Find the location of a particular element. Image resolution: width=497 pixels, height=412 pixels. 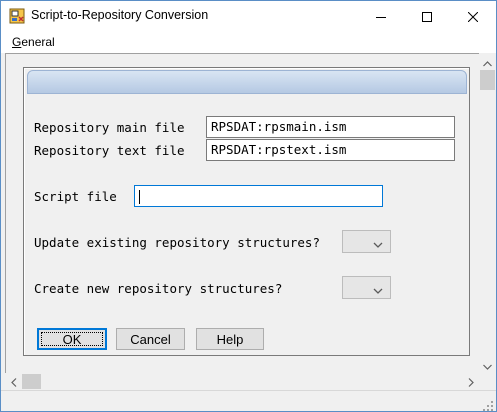

scroll-down-button is located at coordinates (487, 364).